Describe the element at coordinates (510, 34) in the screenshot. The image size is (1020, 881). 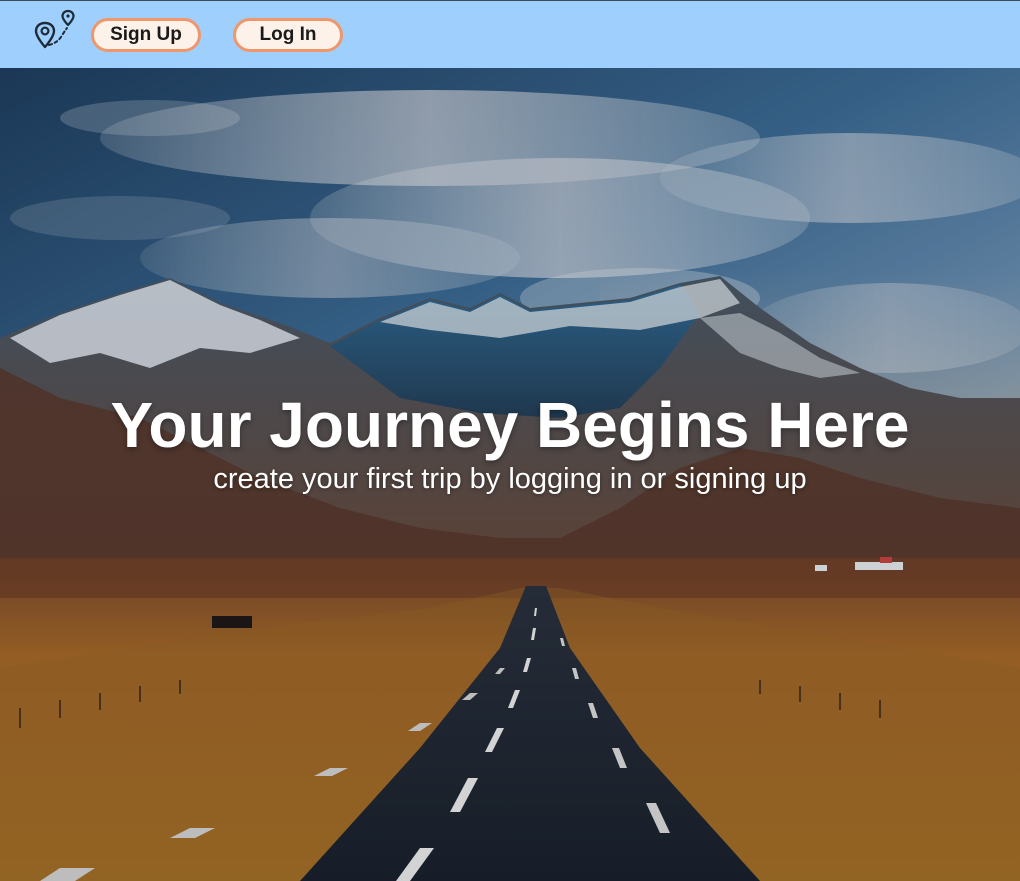
I see `navbar: Sign Up Log In` at that location.